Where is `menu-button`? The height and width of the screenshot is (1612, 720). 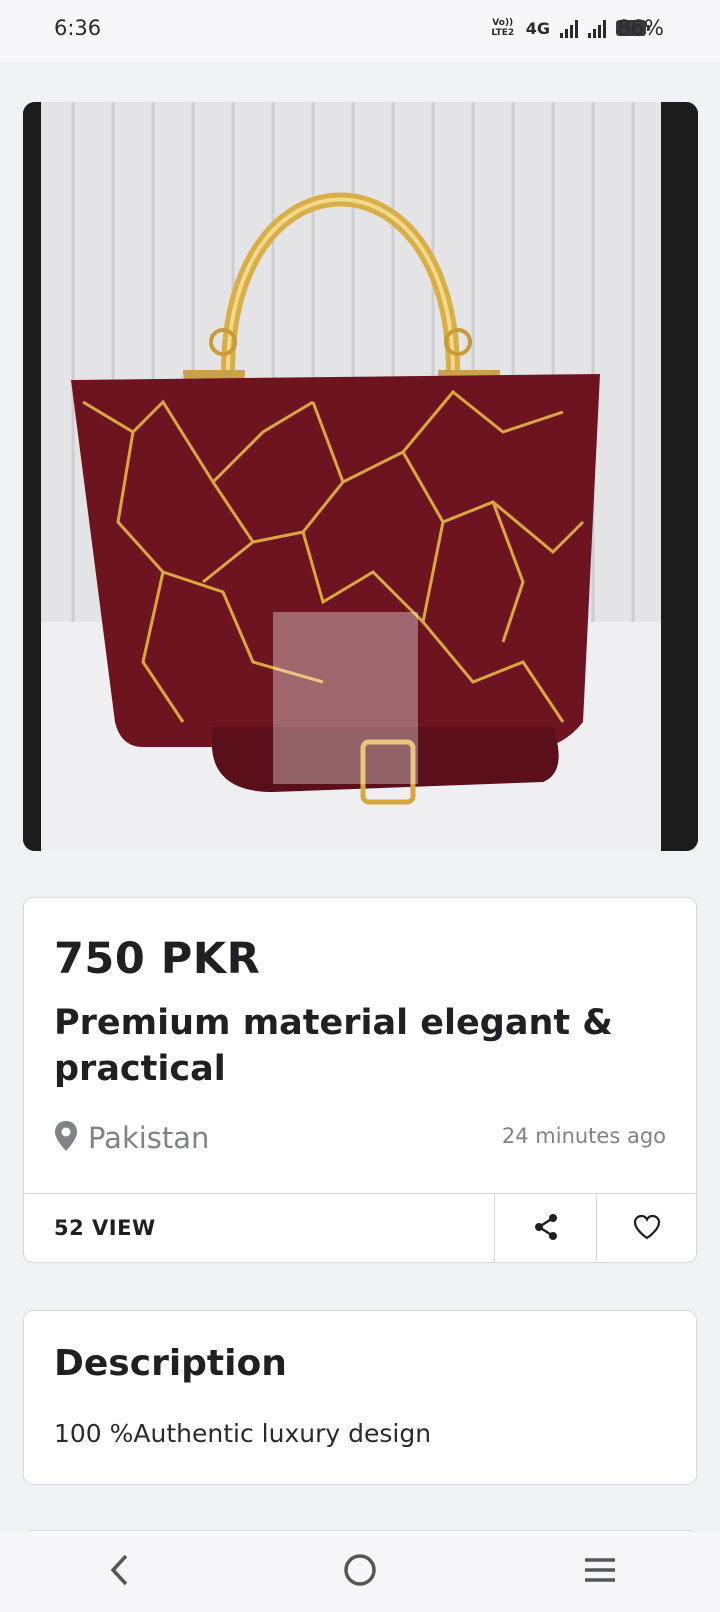
menu-button is located at coordinates (600, 1572).